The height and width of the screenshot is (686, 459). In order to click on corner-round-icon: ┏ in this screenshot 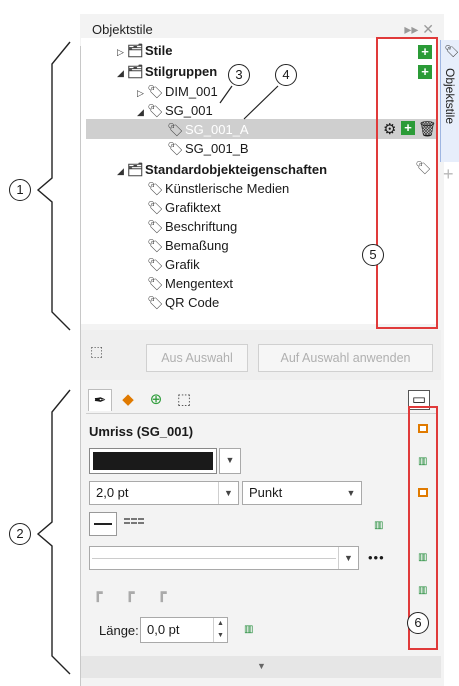, I will do `click(130, 593)`.